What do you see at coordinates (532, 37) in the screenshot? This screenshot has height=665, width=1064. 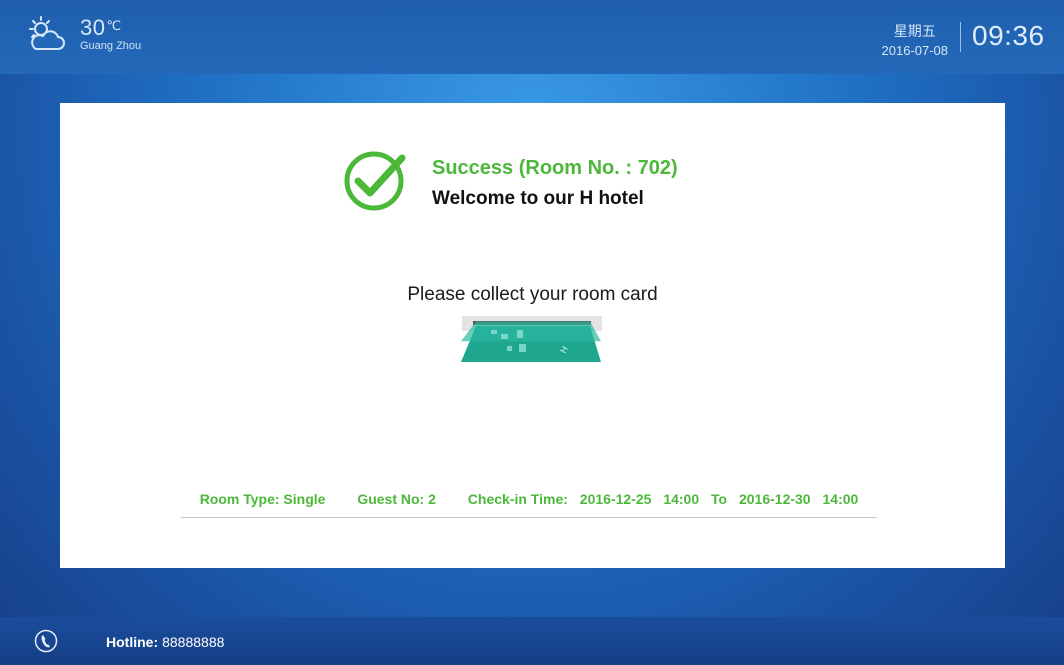 I see `top-bar: 30℃ Guang Zhou 星期五 2016-07-08 09:36` at bounding box center [532, 37].